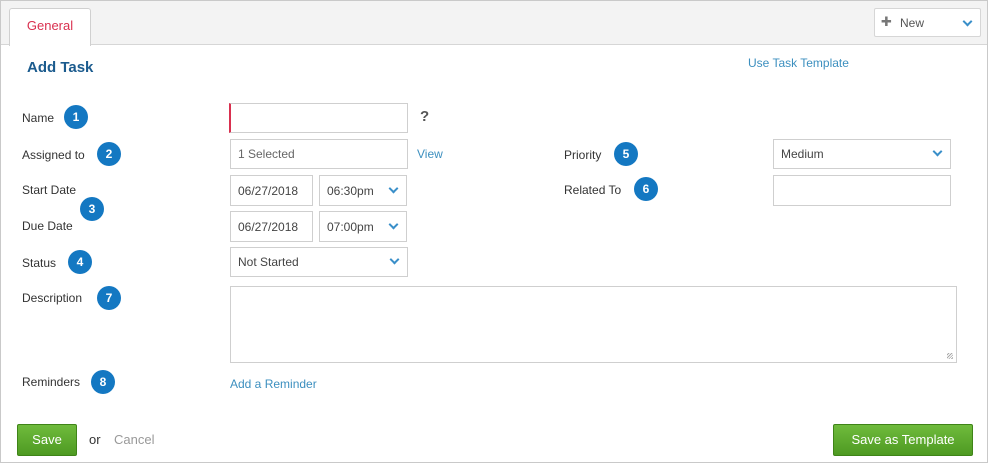 The width and height of the screenshot is (988, 463). I want to click on add-reminder-link: Add a Reminder, so click(273, 384).